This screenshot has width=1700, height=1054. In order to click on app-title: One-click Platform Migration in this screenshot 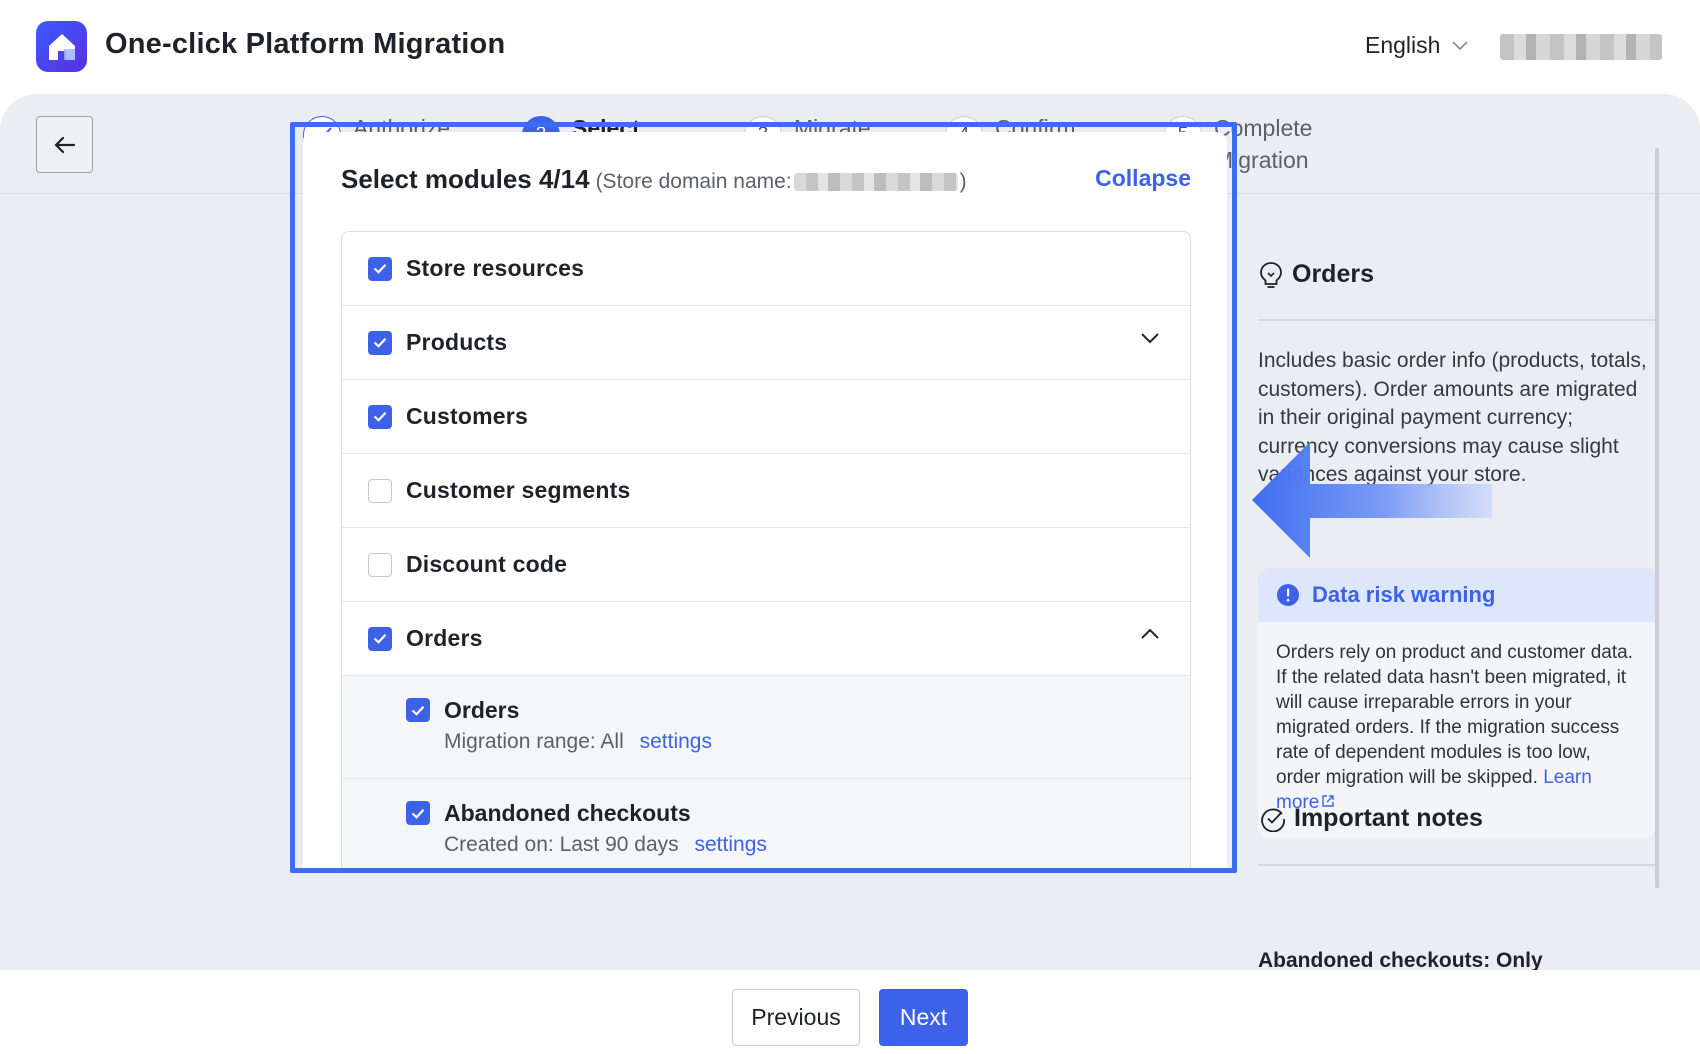, I will do `click(305, 44)`.